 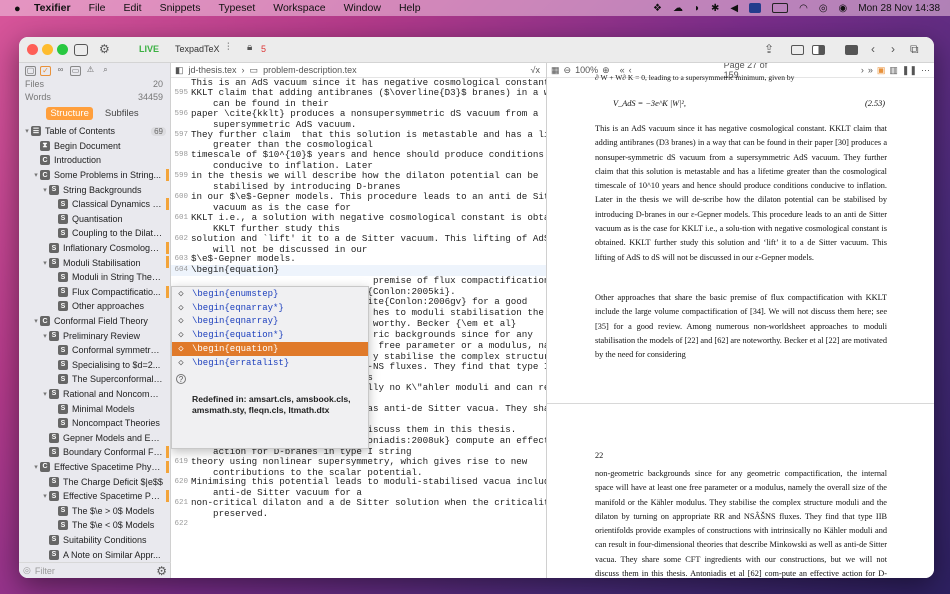 I want to click on tab-structure: Structure, so click(x=69, y=113).